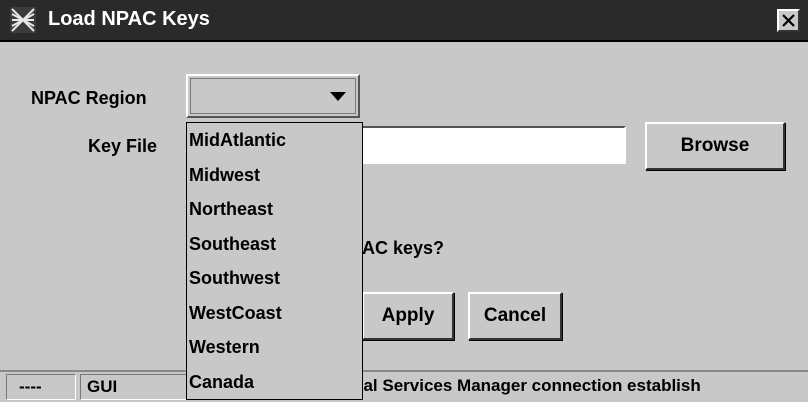 The width and height of the screenshot is (808, 402). Describe the element at coordinates (23, 20) in the screenshot. I see `app-window-icon` at that location.